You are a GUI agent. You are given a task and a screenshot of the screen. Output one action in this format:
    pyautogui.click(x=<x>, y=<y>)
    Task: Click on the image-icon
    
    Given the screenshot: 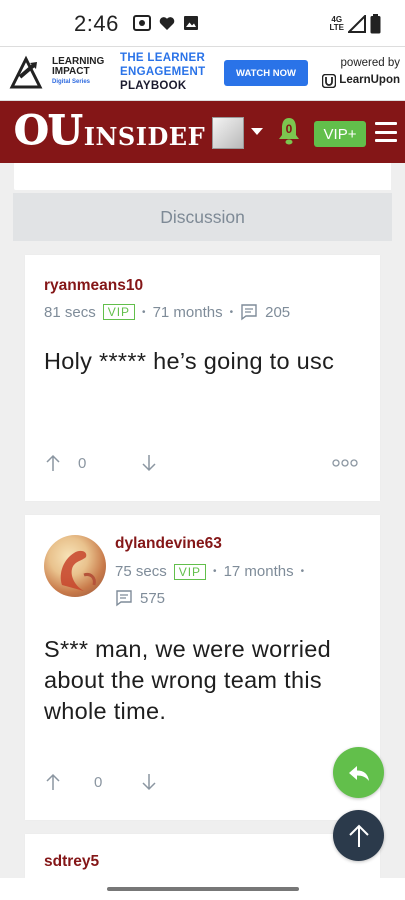 What is the action you would take?
    pyautogui.click(x=191, y=23)
    